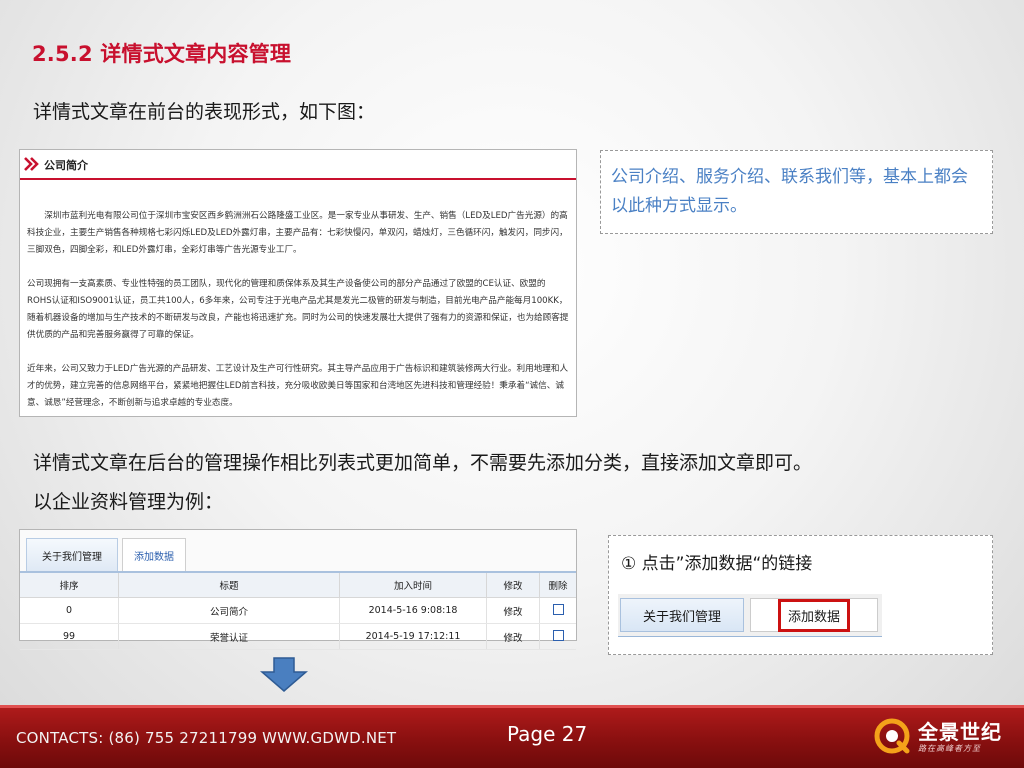 Image resolution: width=1024 pixels, height=768 pixels. What do you see at coordinates (229, 636) in the screenshot?
I see `row-title: 荣誉认证` at bounding box center [229, 636].